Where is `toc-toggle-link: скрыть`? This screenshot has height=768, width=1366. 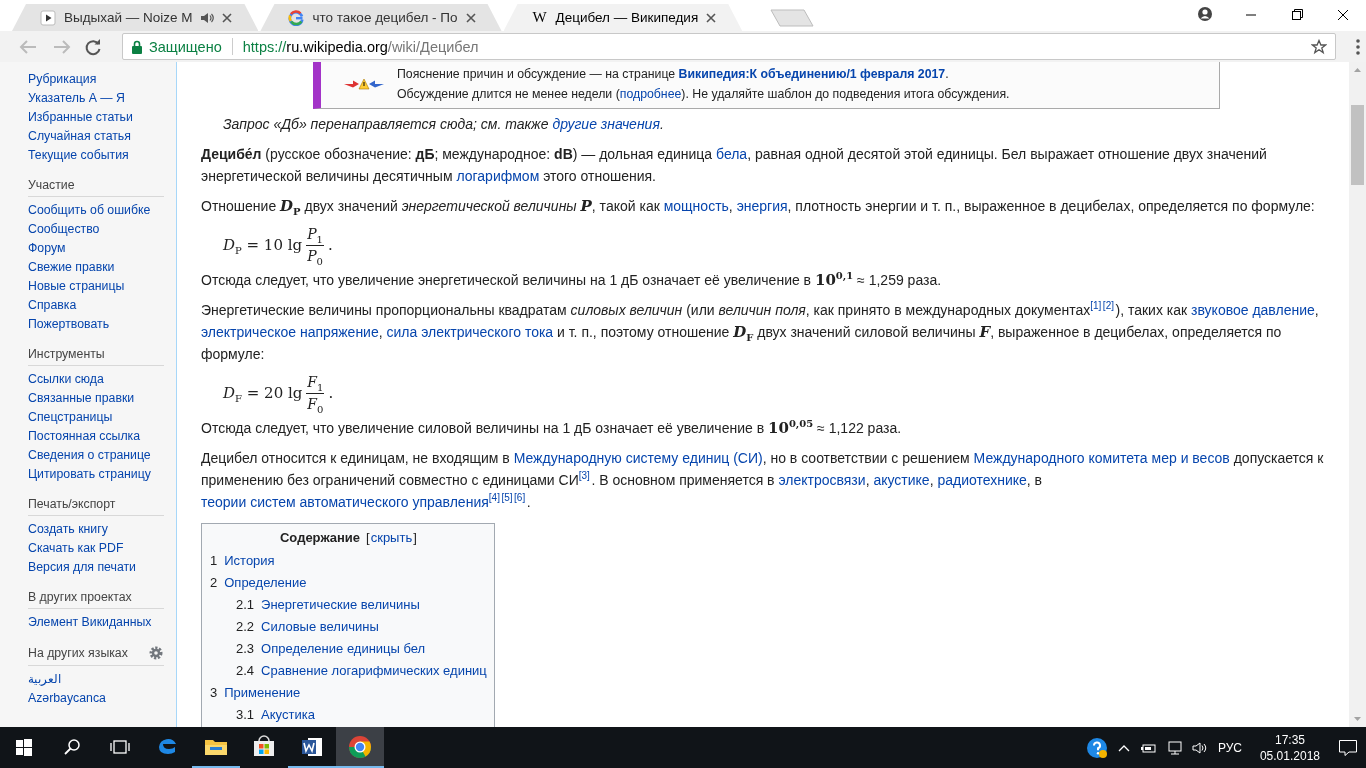
toc-toggle-link: скрыть is located at coordinates (391, 537).